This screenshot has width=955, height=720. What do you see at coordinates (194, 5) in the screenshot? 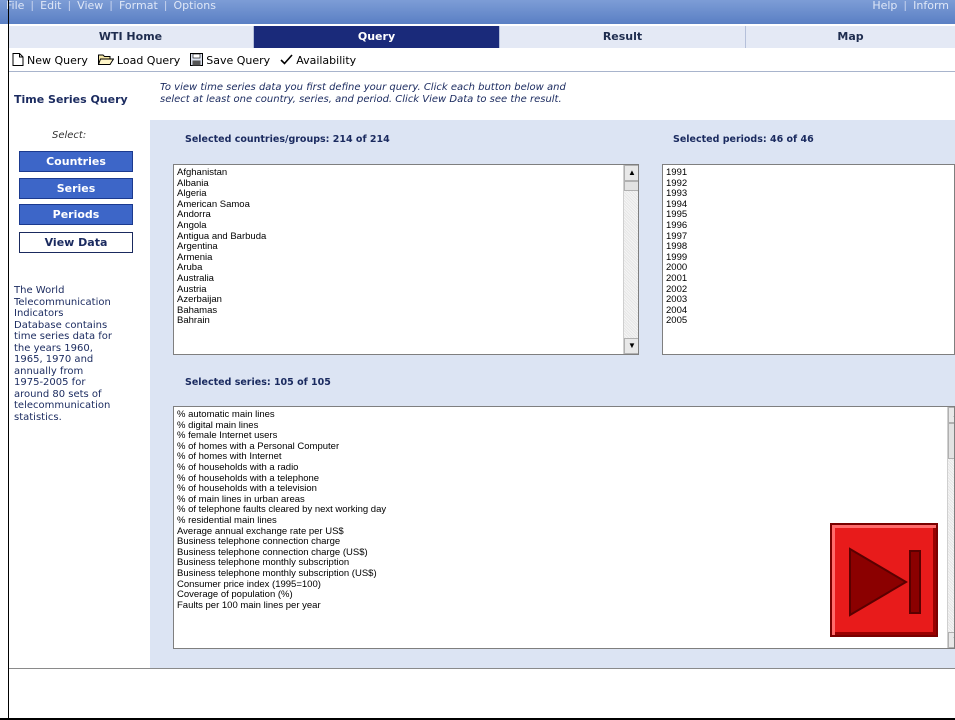
I see `menu-options: Options` at bounding box center [194, 5].